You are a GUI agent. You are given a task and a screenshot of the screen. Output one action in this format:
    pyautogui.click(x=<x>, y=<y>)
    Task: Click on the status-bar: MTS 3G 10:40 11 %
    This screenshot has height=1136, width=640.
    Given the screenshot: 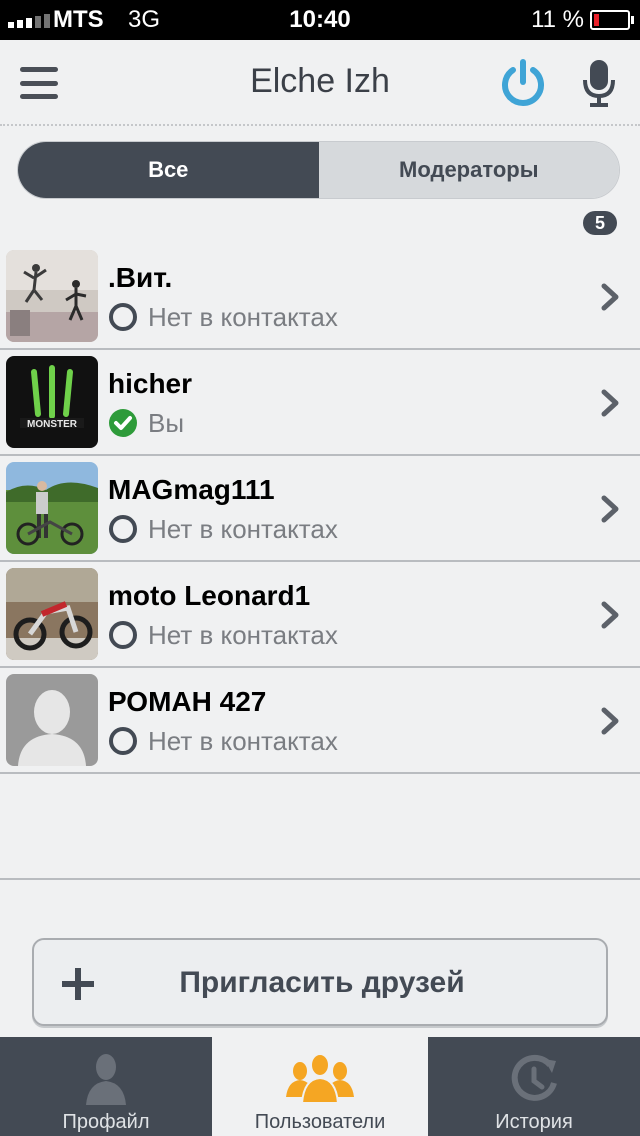 What is the action you would take?
    pyautogui.click(x=320, y=20)
    